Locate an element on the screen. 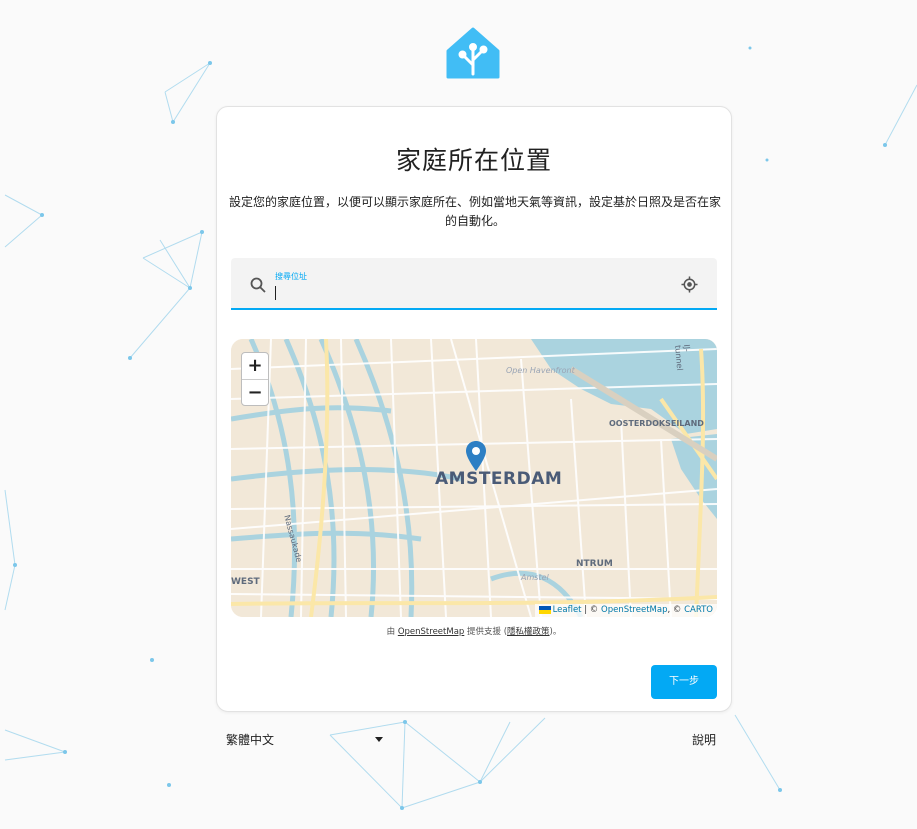  map-place-label: OOSTERDOKSEILAND is located at coordinates (656, 423).